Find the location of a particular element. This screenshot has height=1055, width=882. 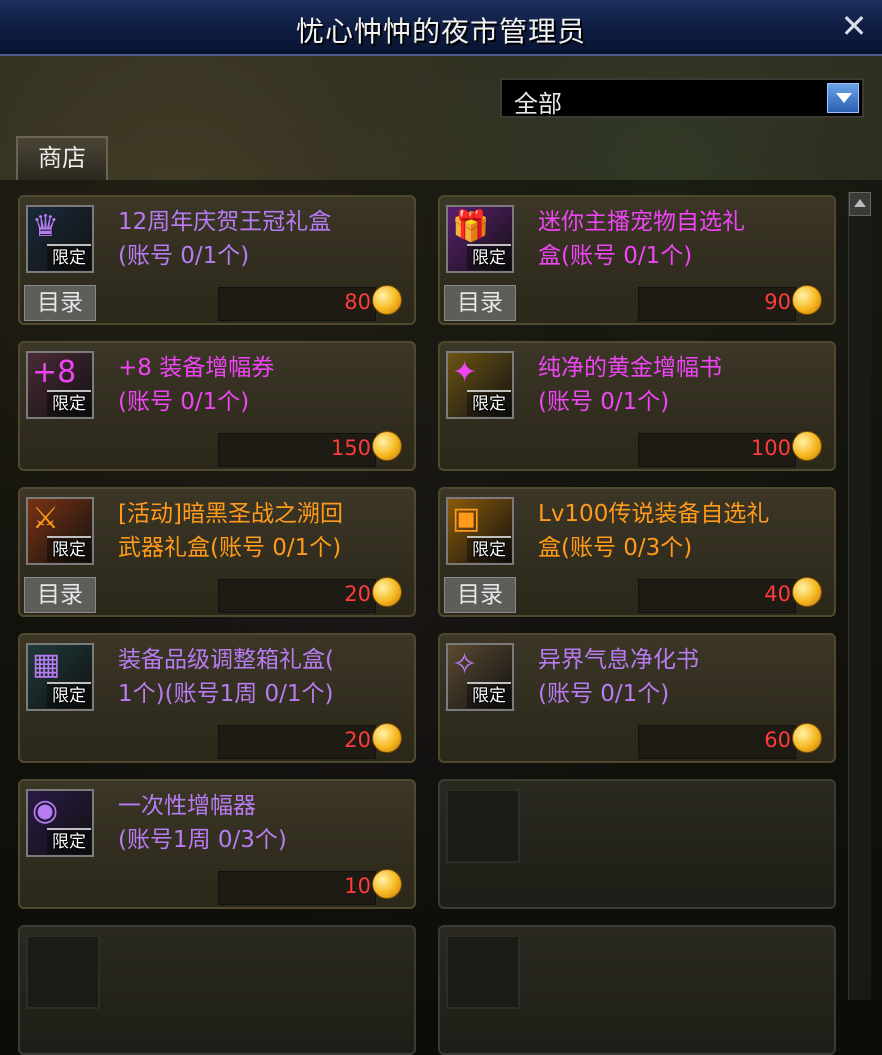

item-name: [活动]暗黑圣战之溯回 武器礼盒(账号 0/1个) is located at coordinates (230, 531).